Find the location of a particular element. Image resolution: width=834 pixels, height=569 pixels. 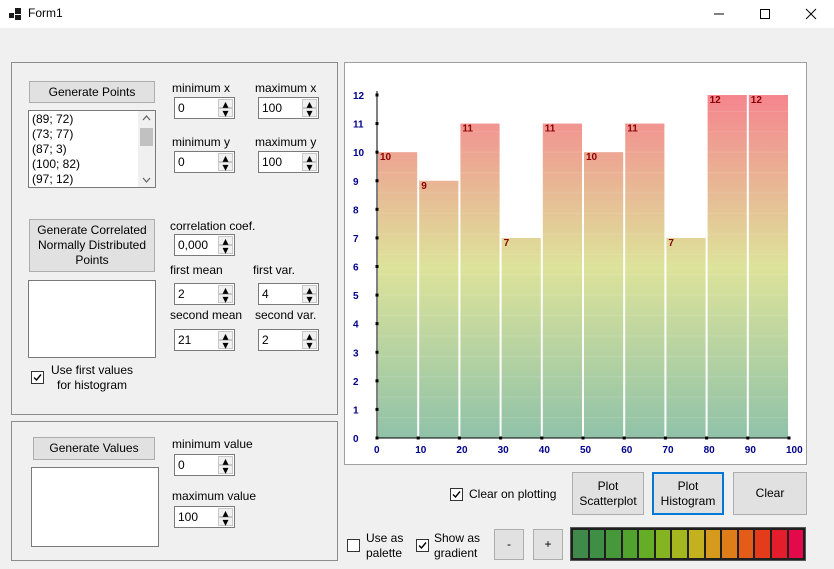

min-x-input: 0 ▴ ▾ is located at coordinates (204, 108).